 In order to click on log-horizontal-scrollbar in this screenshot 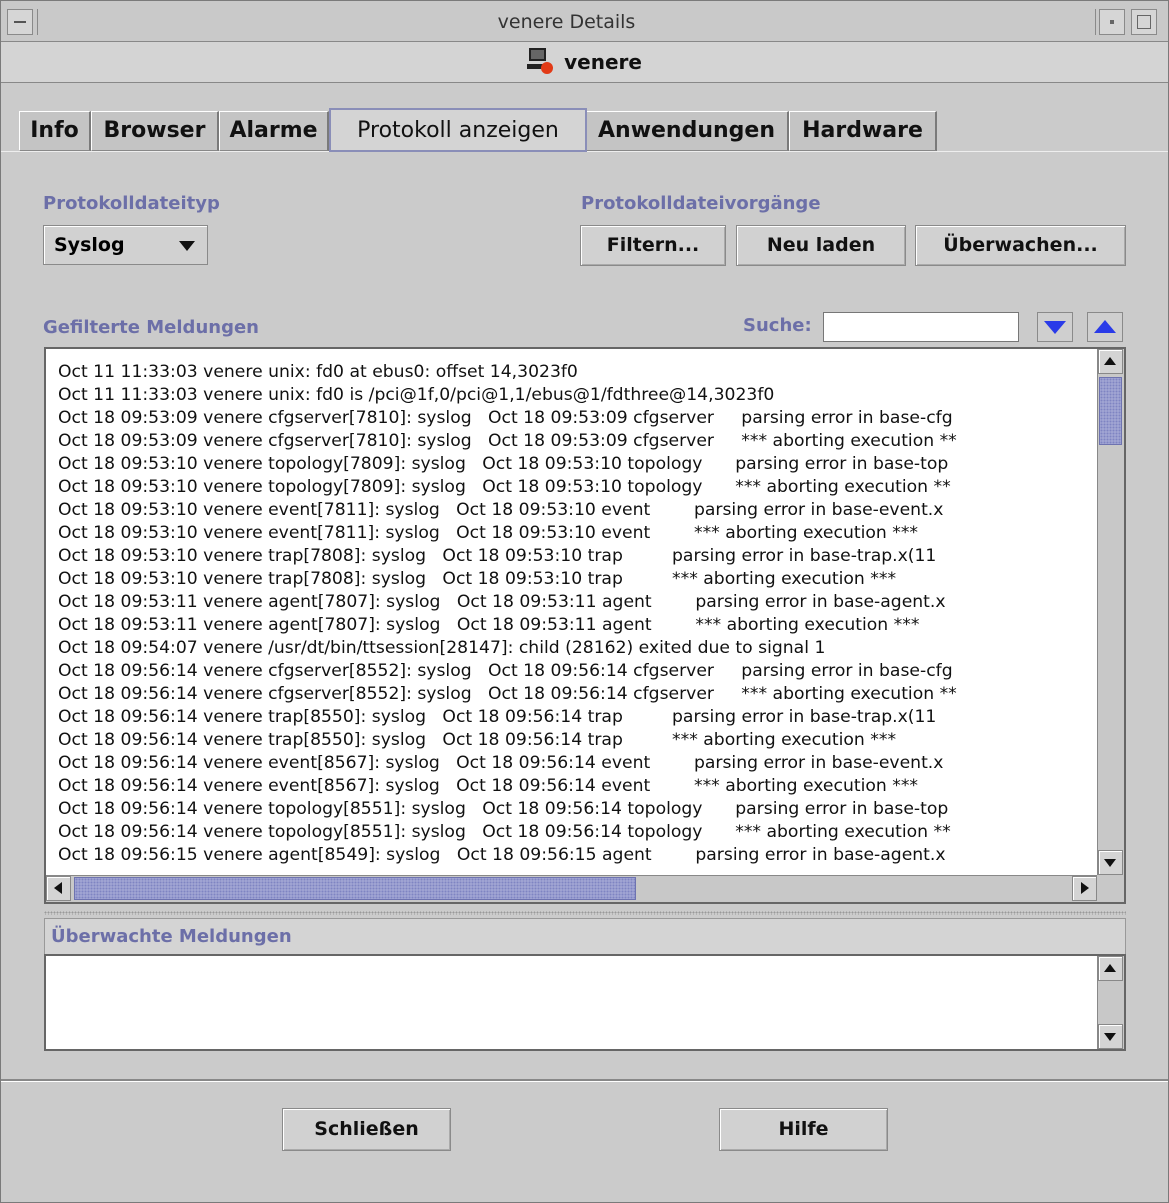, I will do `click(571, 888)`.